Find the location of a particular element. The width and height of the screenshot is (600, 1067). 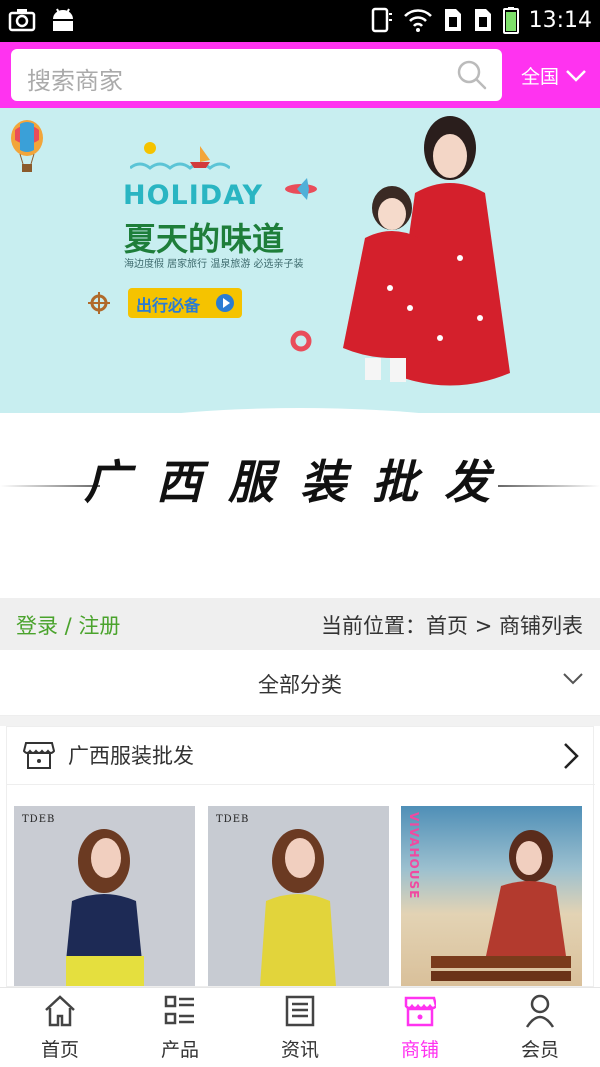

nav-label: 产品 is located at coordinates (179, 1050).